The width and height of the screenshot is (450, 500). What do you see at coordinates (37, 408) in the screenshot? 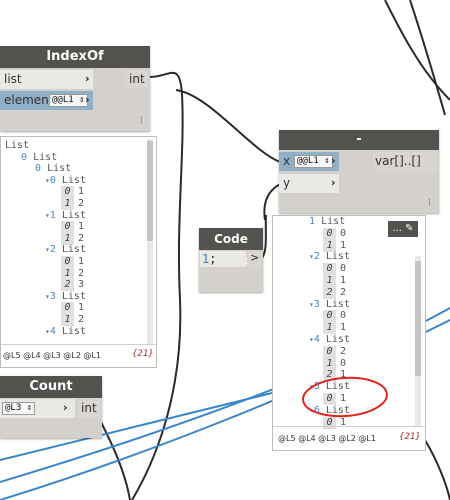
I see `input-port: @L3 ⇕ ›` at bounding box center [37, 408].